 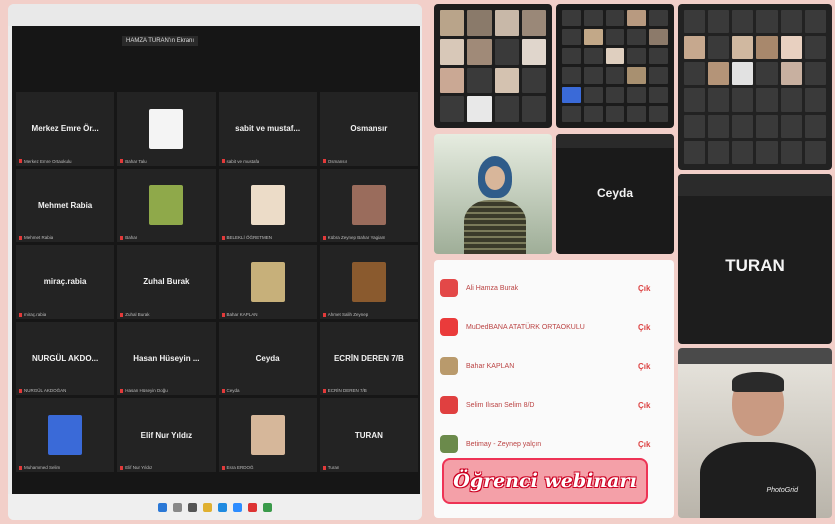 What do you see at coordinates (207, 507) in the screenshot?
I see `folder-icon` at bounding box center [207, 507].